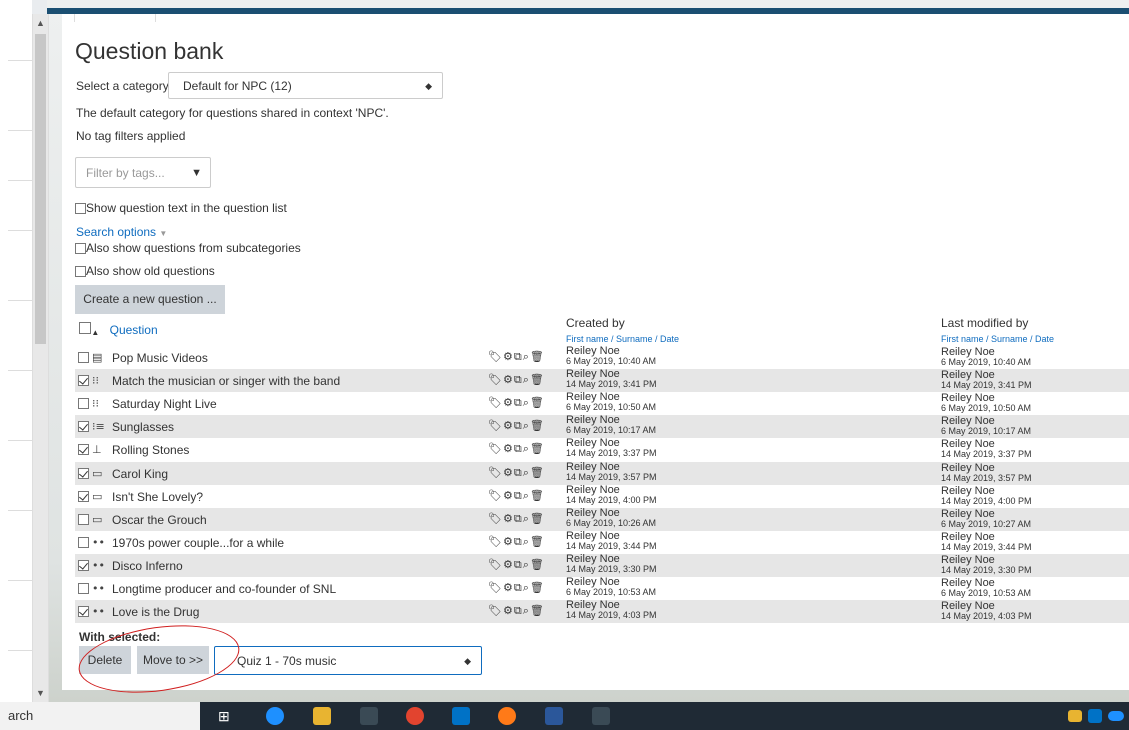  I want to click on app-icon, so click(369, 716).